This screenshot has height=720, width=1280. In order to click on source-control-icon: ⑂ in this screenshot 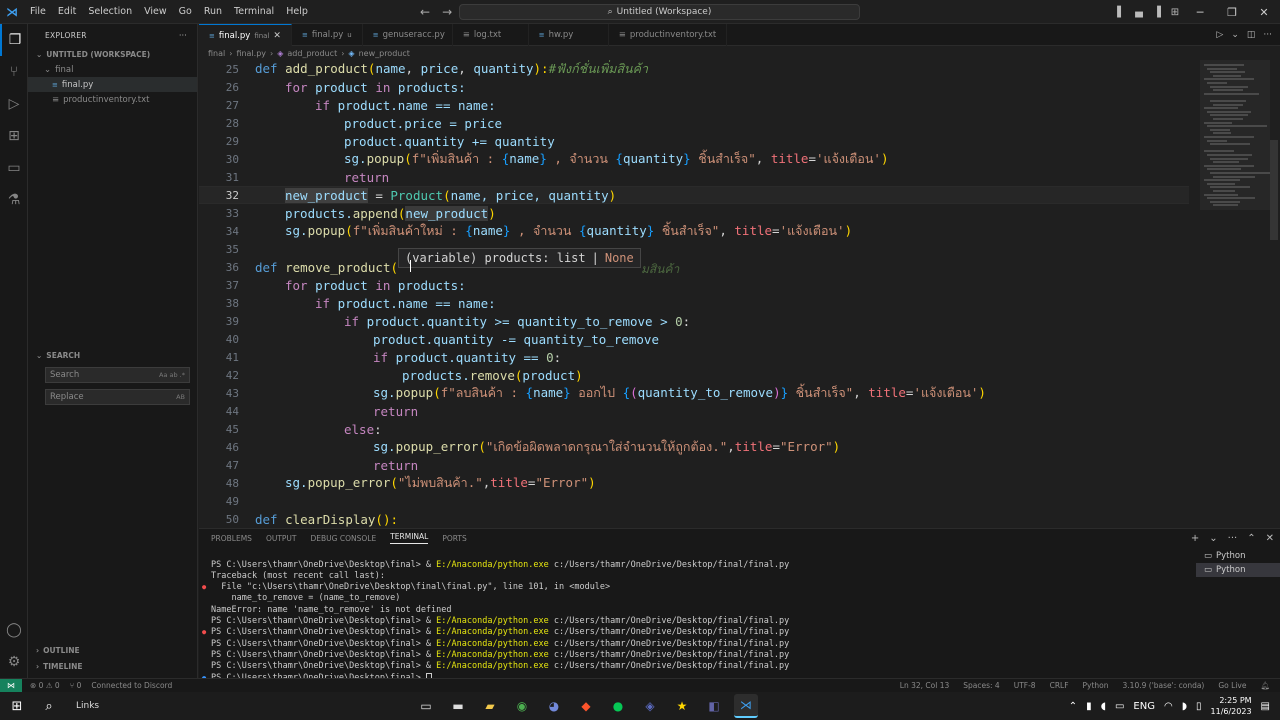, I will do `click(14, 72)`.